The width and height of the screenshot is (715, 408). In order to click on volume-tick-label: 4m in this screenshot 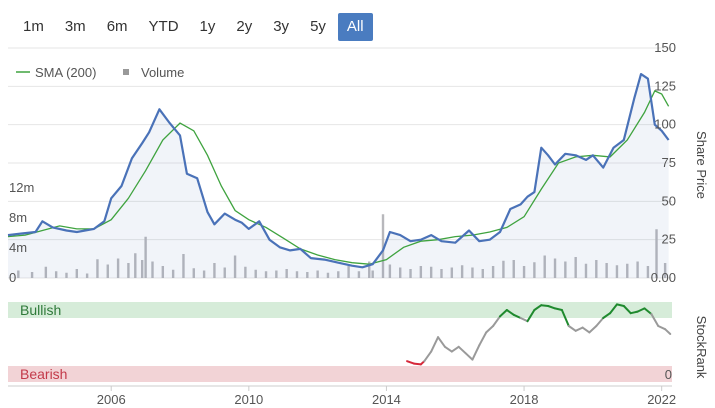, I will do `click(18, 247)`.